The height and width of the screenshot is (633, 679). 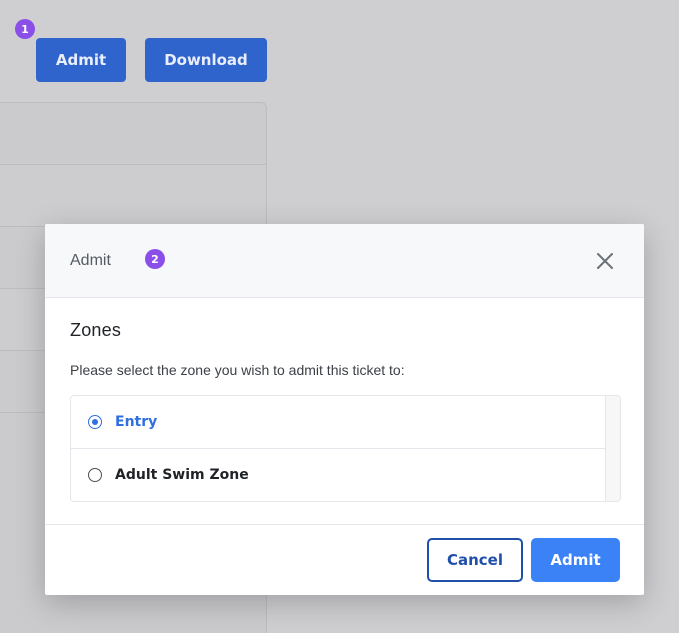 What do you see at coordinates (25, 29) in the screenshot?
I see `step-badge: 1` at bounding box center [25, 29].